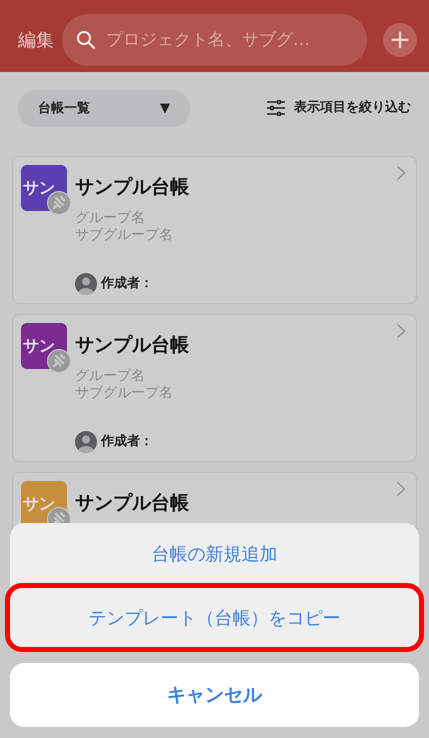 Image resolution: width=429 pixels, height=738 pixels. What do you see at coordinates (86, 40) in the screenshot?
I see `search-icon` at bounding box center [86, 40].